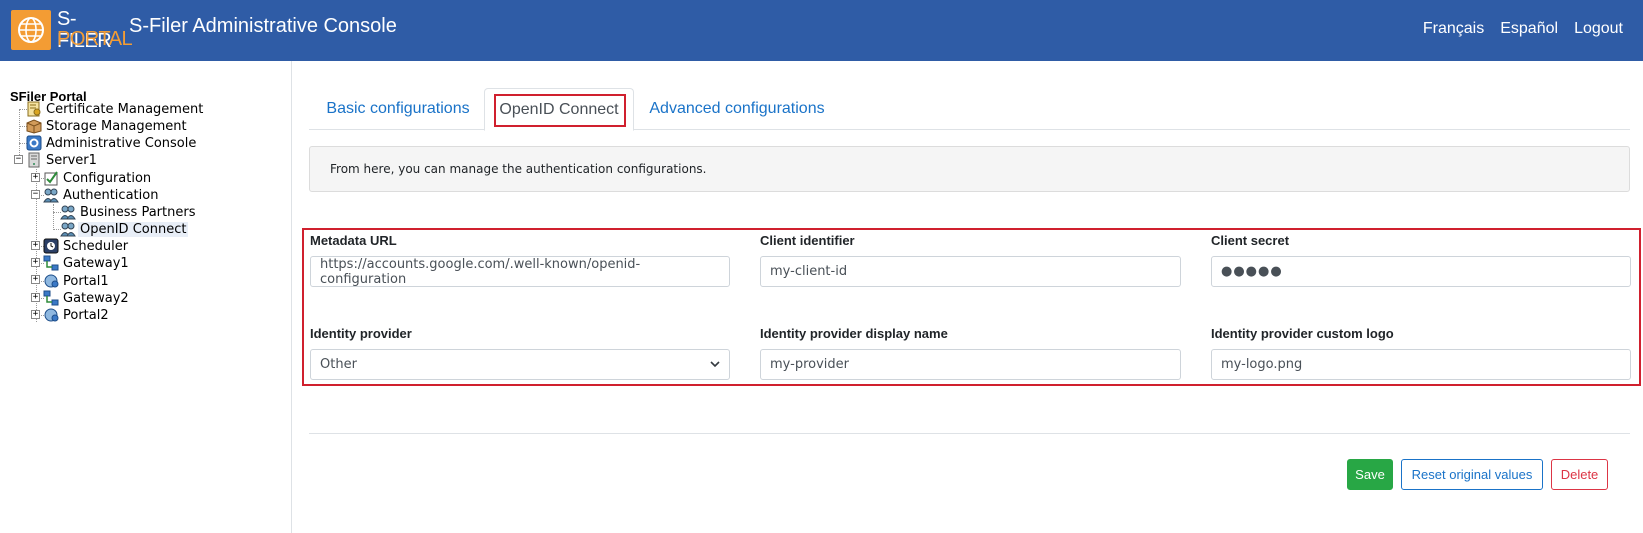  Describe the element at coordinates (353, 240) in the screenshot. I see `metadata-url-label: Metadata URL` at that location.